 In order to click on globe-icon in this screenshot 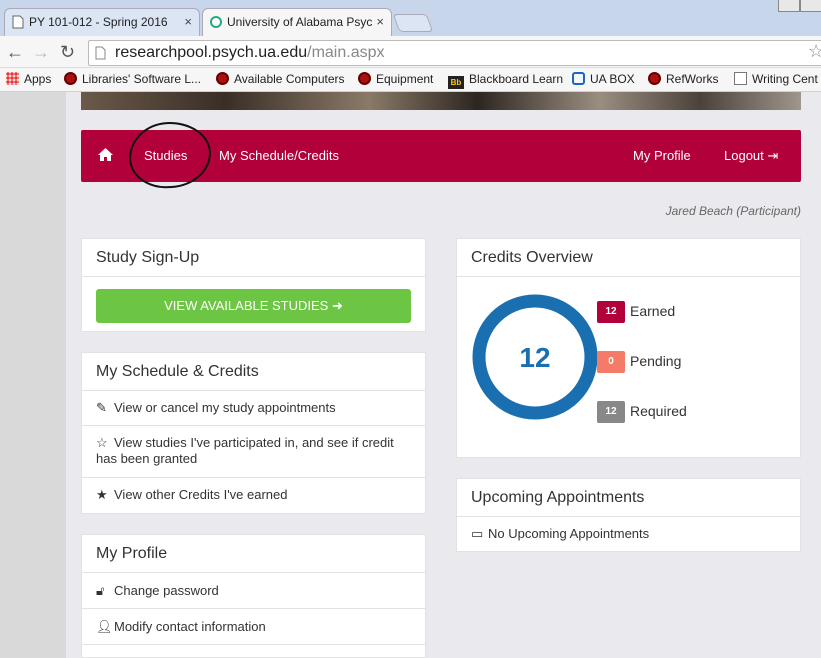, I will do `click(216, 22)`.